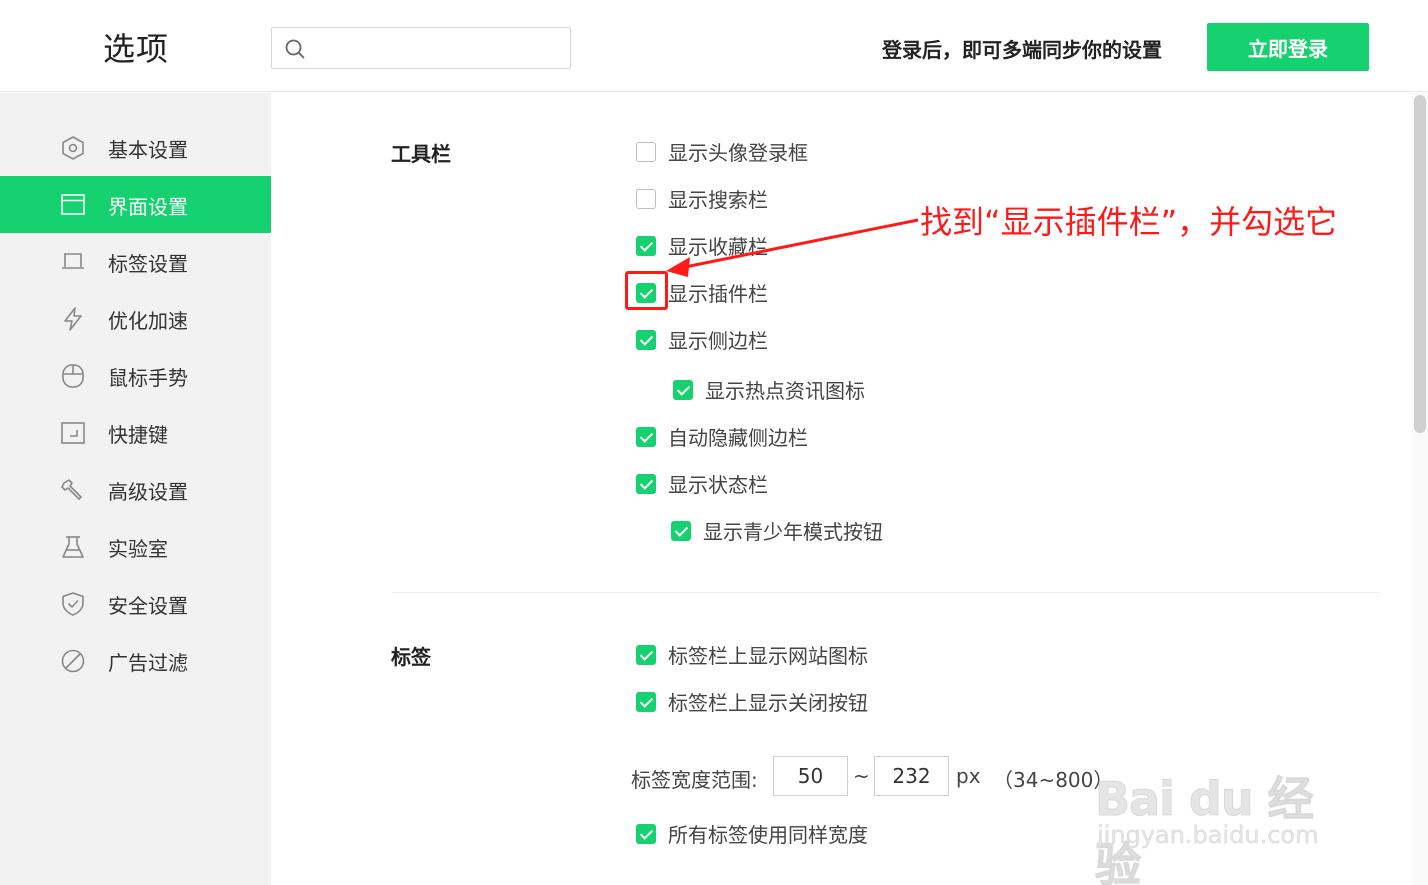 The height and width of the screenshot is (885, 1428). What do you see at coordinates (148, 492) in the screenshot?
I see `sidebar-item-label: 高级设置` at bounding box center [148, 492].